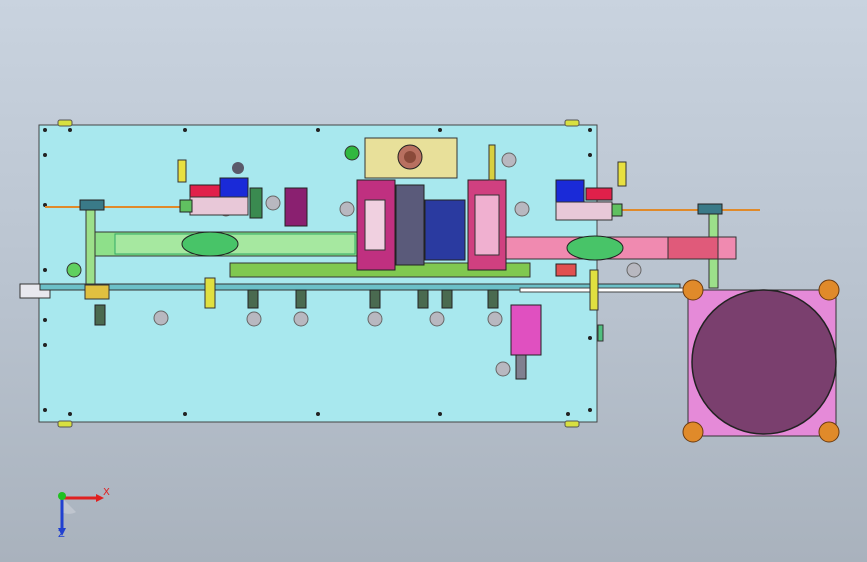 The image size is (867, 562). I want to click on red-sensor, so click(566, 270).